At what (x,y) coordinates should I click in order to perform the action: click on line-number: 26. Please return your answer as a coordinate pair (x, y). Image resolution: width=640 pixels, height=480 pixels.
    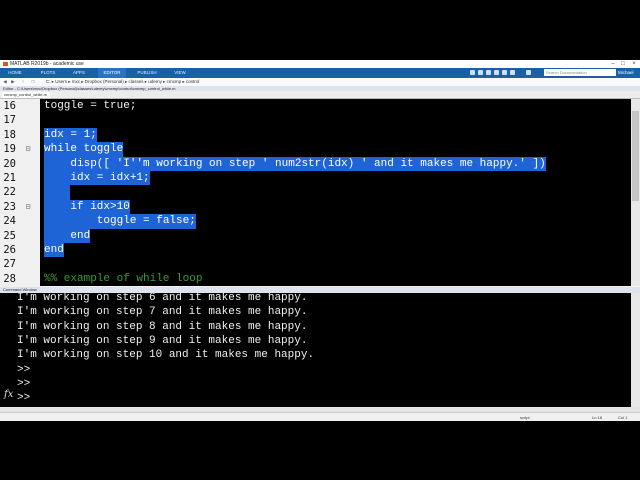
    Looking at the image, I should click on (9, 250).